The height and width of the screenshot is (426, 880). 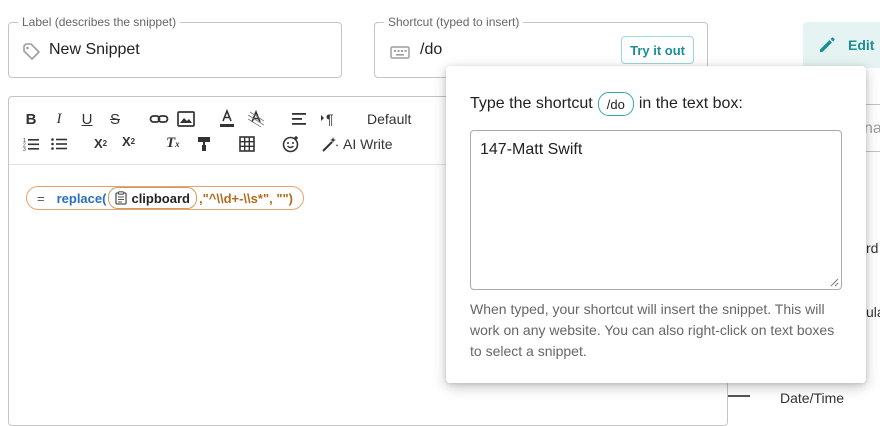 I want to click on calendar-icon, so click(x=739, y=401).